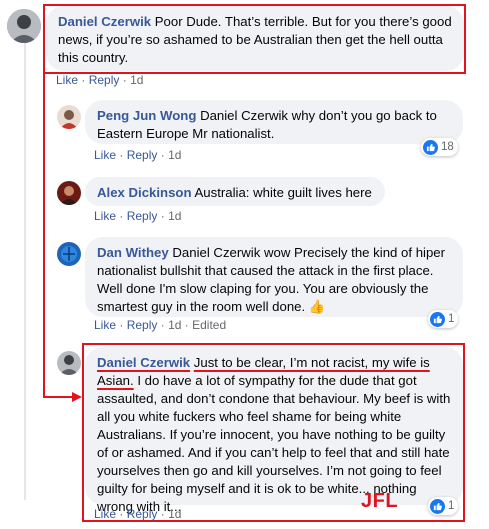 This screenshot has width=489, height=529. What do you see at coordinates (77, 397) in the screenshot?
I see `arrow-head-icon` at bounding box center [77, 397].